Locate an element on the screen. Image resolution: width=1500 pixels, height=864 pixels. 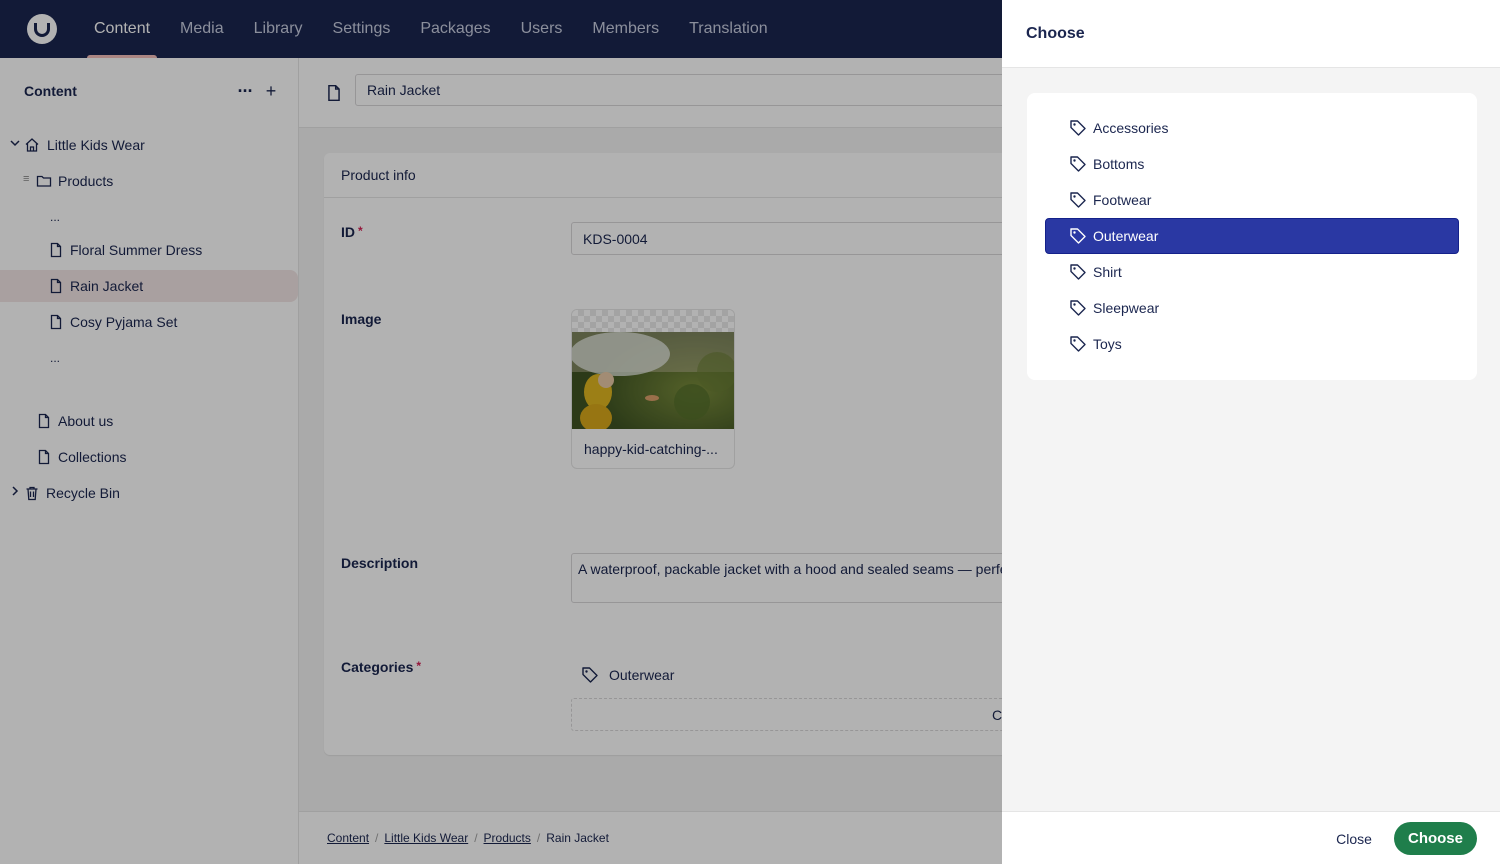
option-label: Footwear is located at coordinates (1122, 200).